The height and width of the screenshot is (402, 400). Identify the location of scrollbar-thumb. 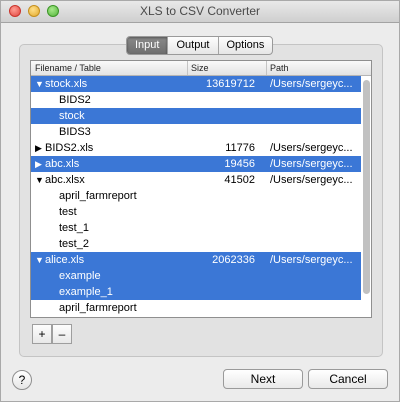
(366, 187).